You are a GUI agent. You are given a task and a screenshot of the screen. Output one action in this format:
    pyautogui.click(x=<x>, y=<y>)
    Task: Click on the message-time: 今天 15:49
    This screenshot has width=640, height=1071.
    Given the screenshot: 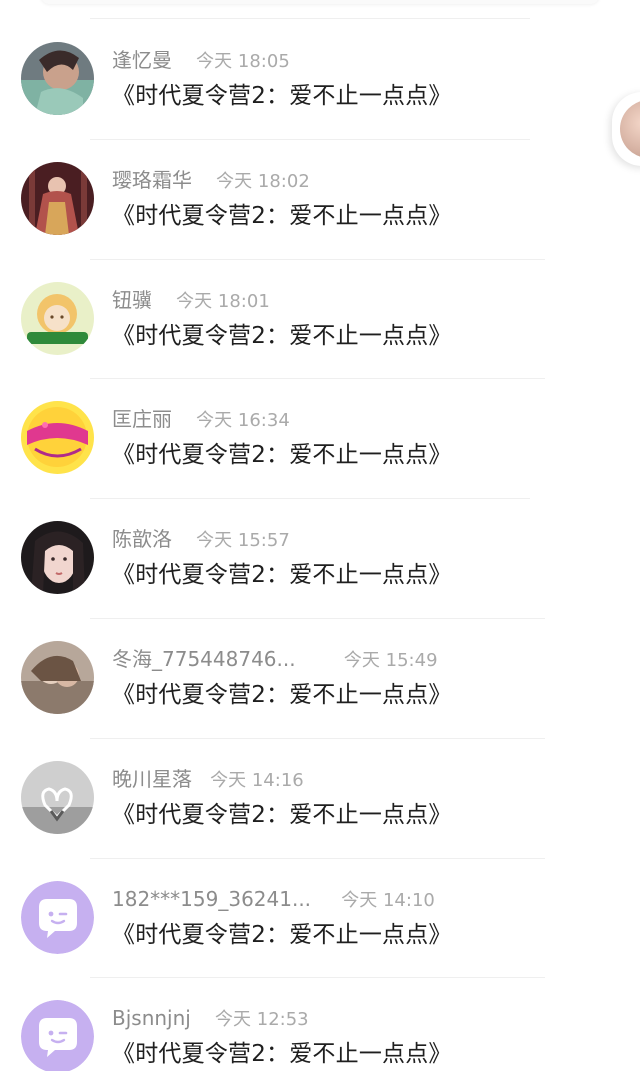 What is the action you would take?
    pyautogui.click(x=390, y=660)
    